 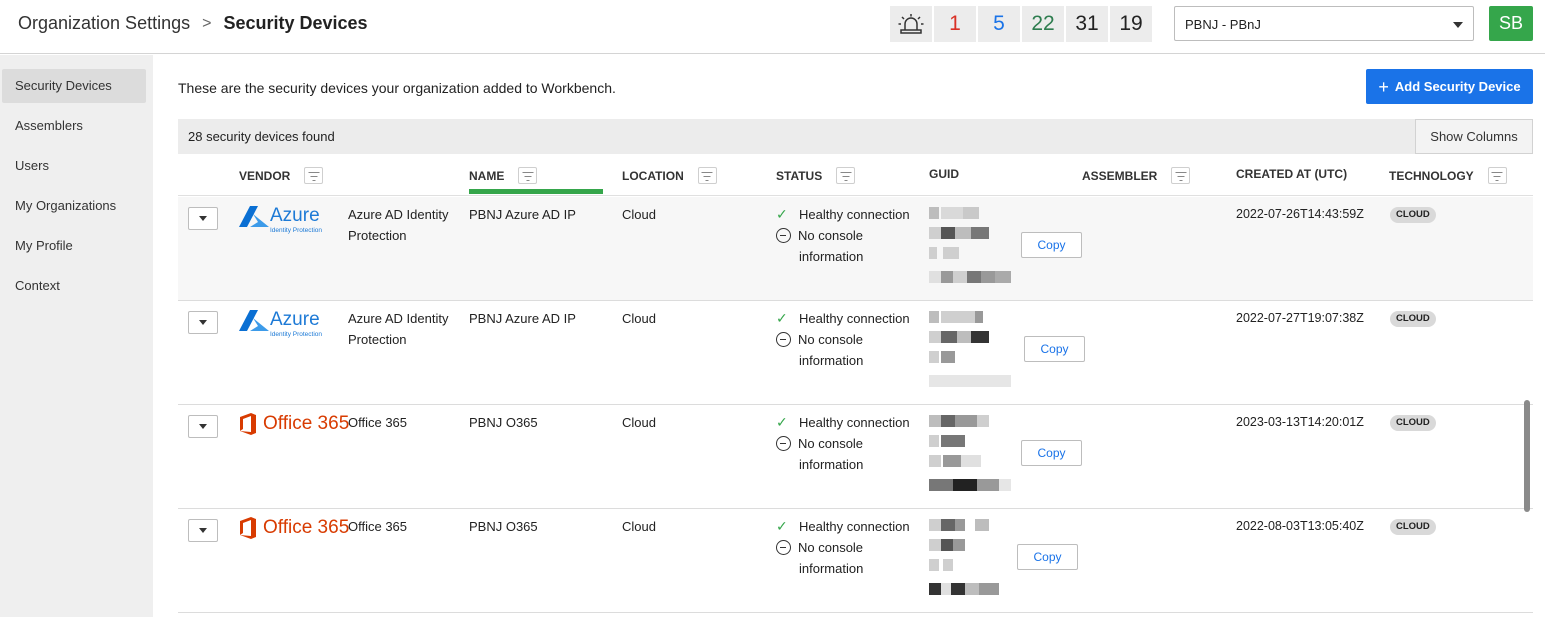 What do you see at coordinates (104, 23) in the screenshot?
I see `breadcrumb-organization-settings: Organization Settings` at bounding box center [104, 23].